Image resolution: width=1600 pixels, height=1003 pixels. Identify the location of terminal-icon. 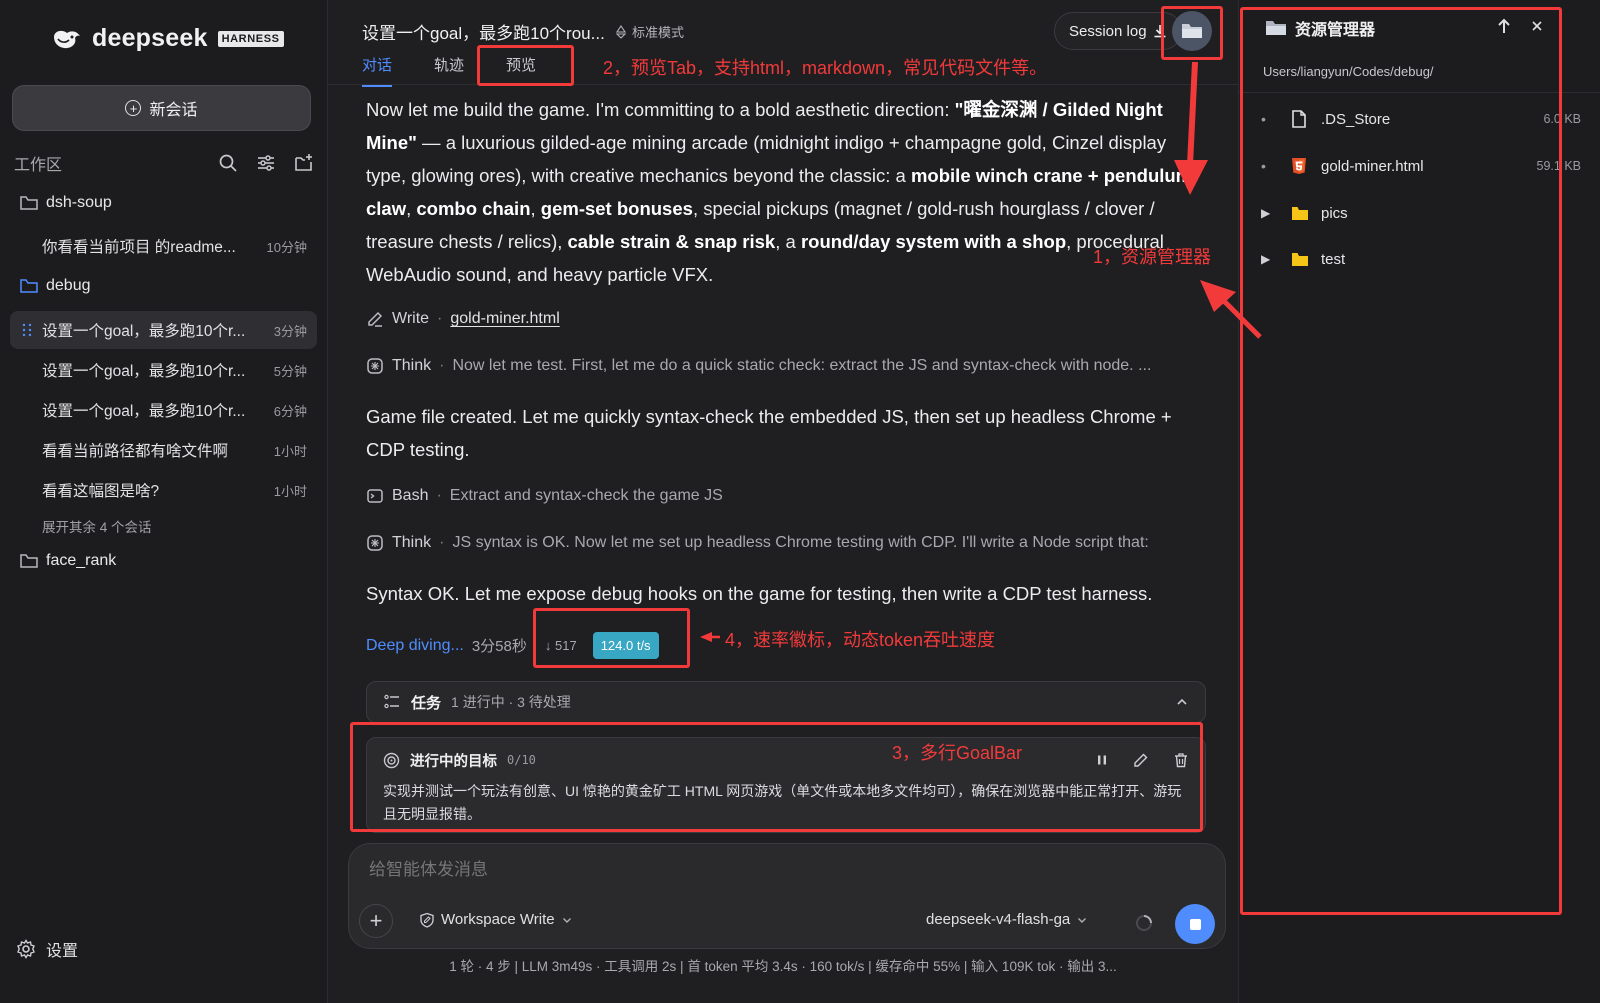
(375, 496).